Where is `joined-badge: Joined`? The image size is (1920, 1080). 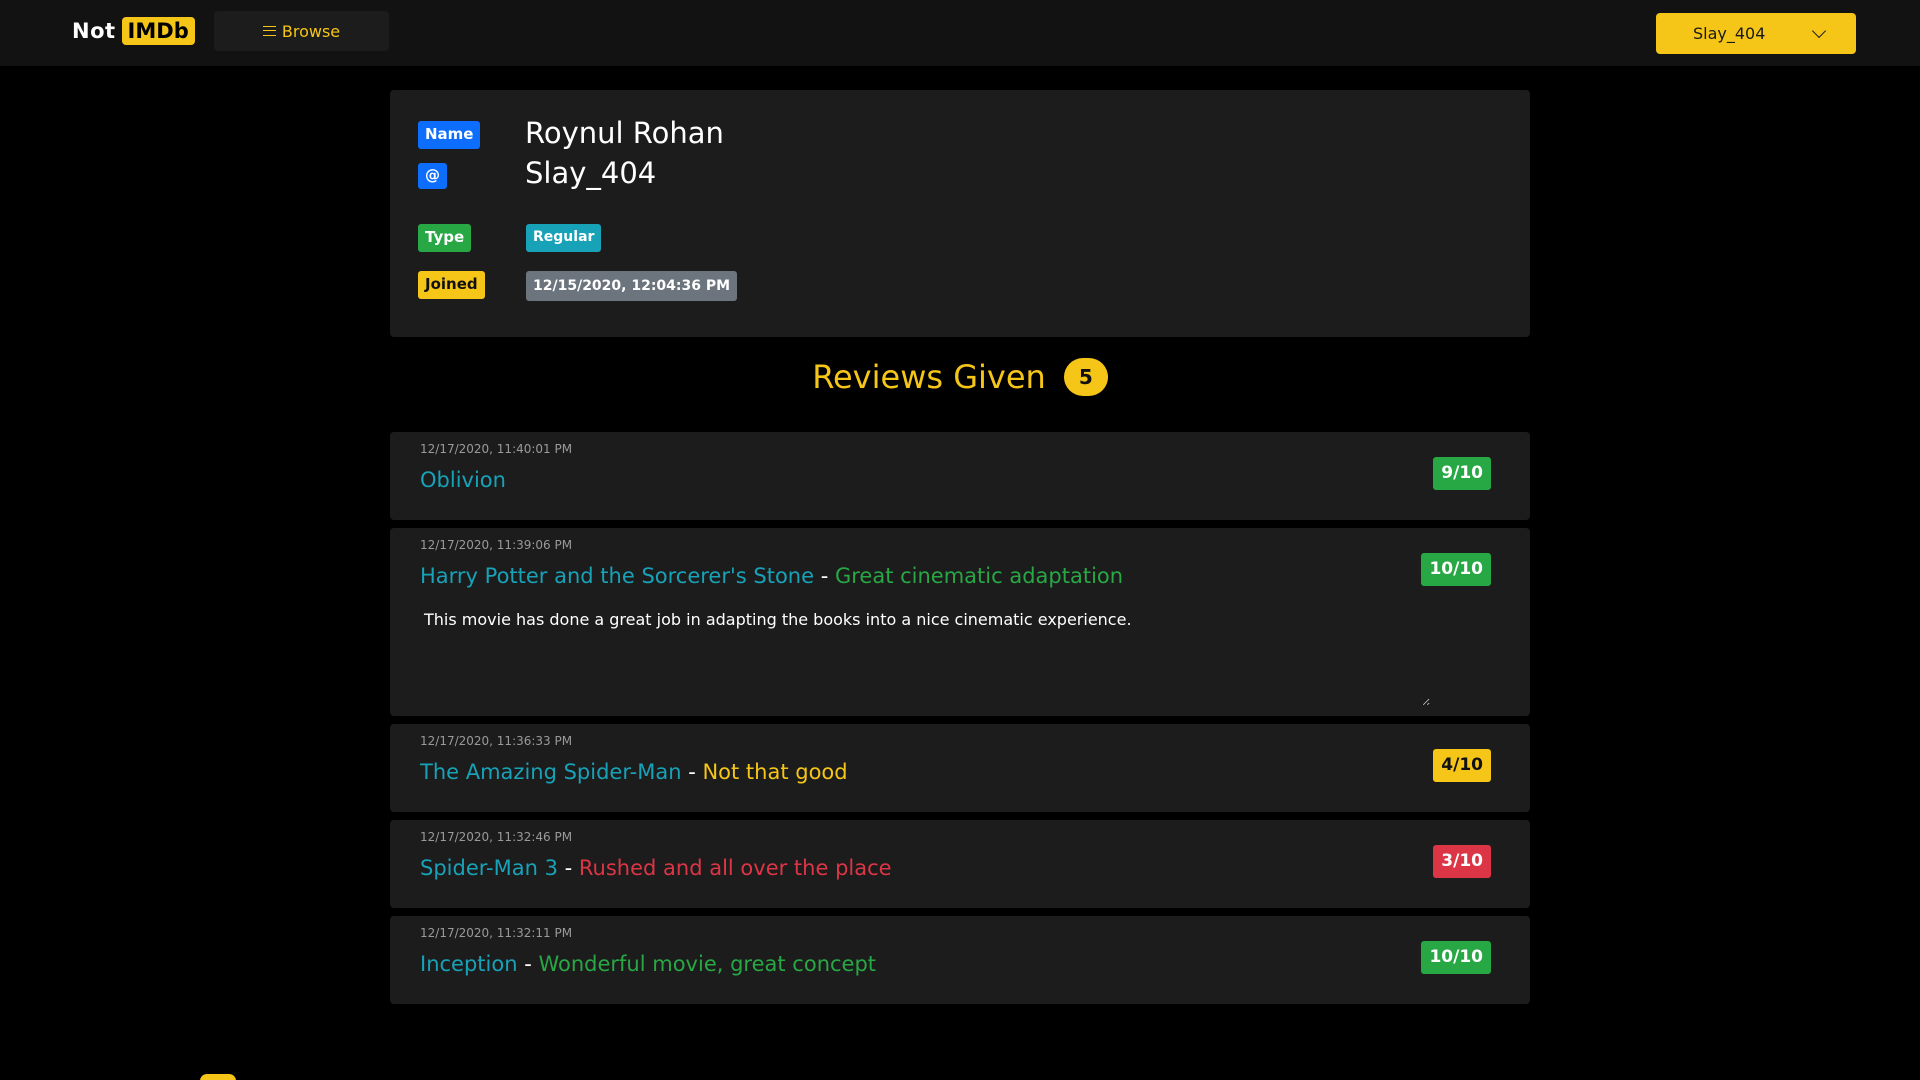 joined-badge: Joined is located at coordinates (451, 285).